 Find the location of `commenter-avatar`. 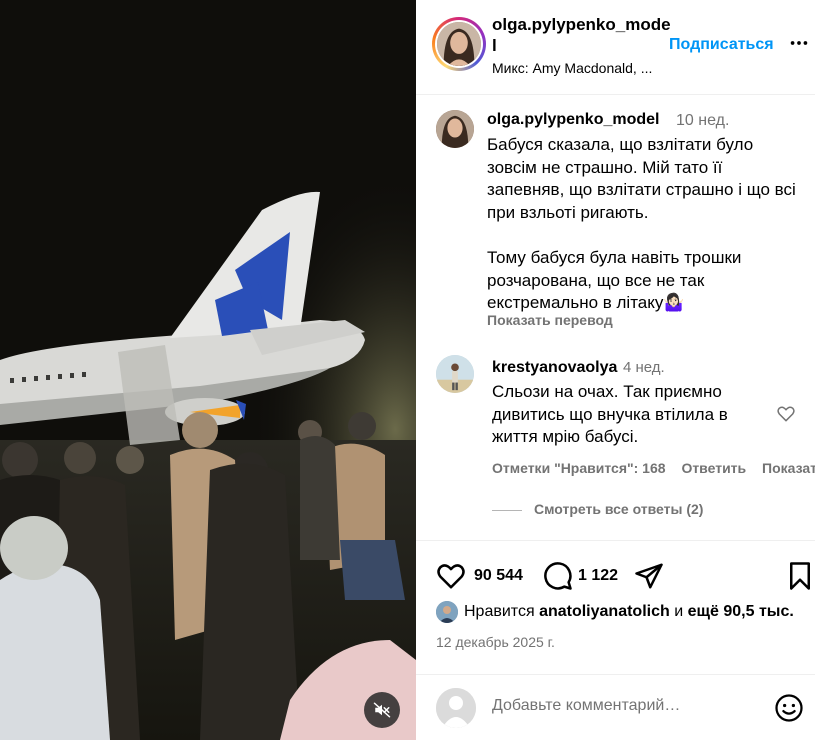

commenter-avatar is located at coordinates (455, 374).